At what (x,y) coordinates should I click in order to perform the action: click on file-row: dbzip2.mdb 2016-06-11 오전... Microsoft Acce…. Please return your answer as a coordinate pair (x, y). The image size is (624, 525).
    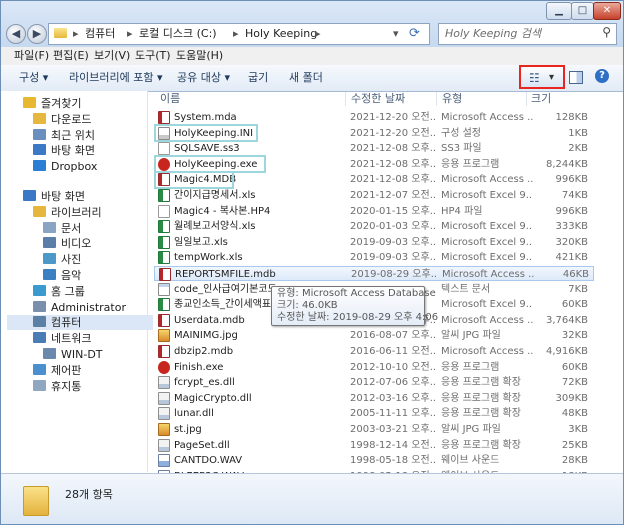
    Looking at the image, I should click on (374, 351).